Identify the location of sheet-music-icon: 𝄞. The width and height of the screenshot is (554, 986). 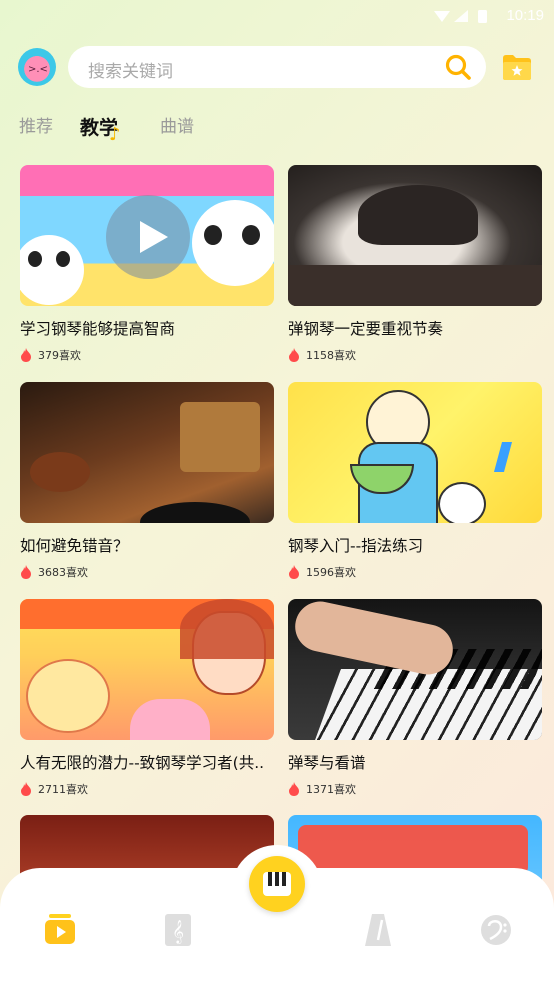
(178, 930).